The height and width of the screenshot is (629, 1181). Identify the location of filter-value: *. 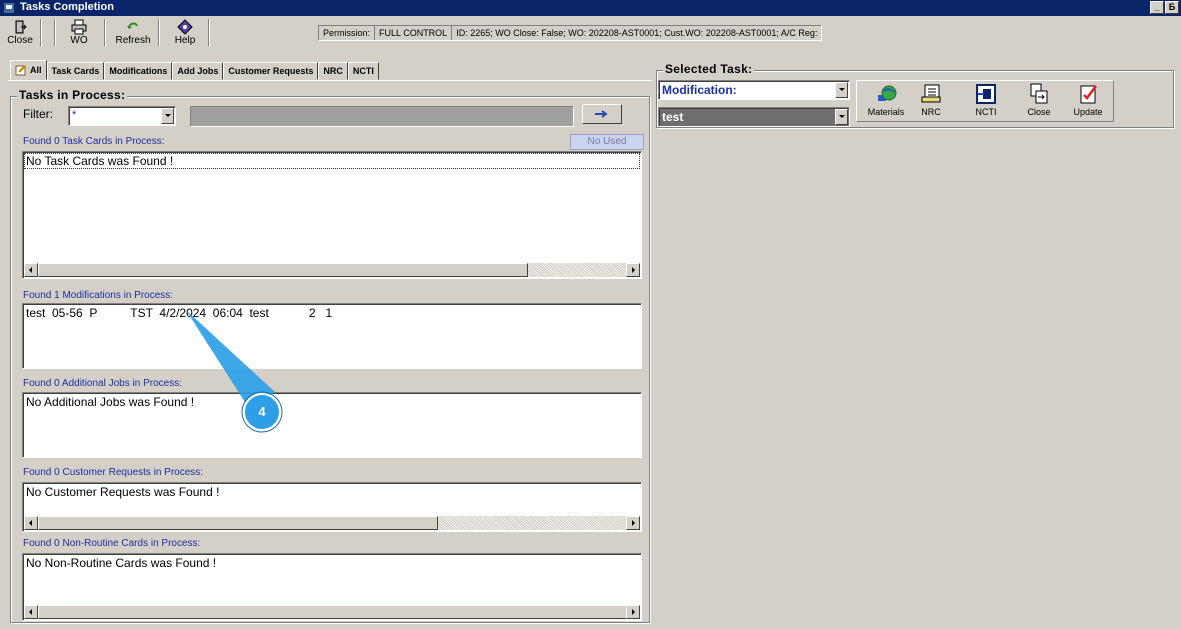
(74, 115).